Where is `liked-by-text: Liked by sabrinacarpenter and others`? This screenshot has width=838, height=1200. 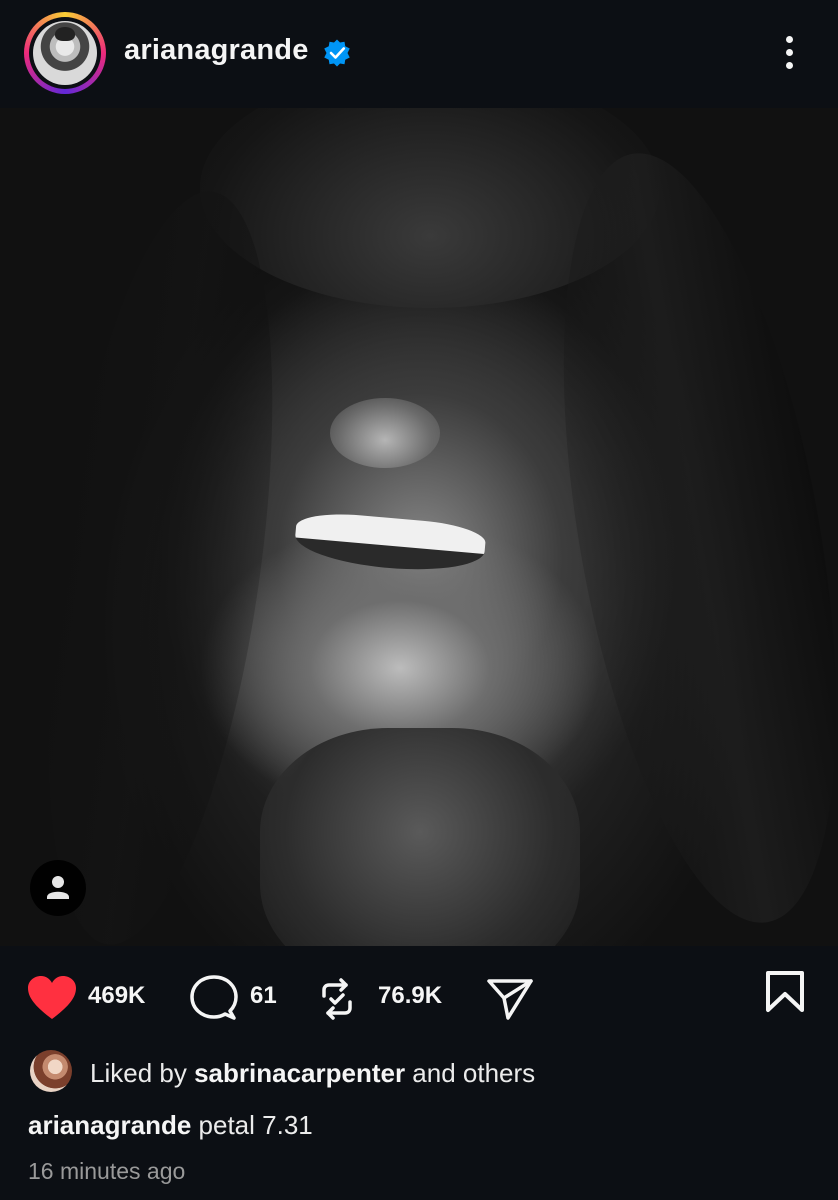
liked-by-text: Liked by sabrinacarpenter and others is located at coordinates (313, 1073).